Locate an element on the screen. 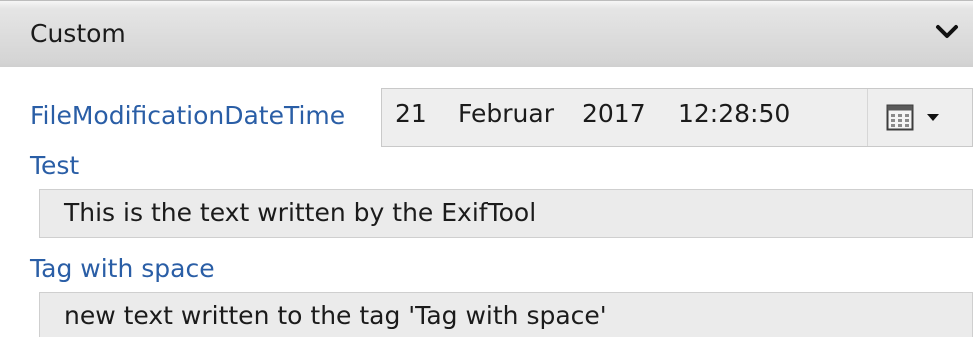  section-title: Custom is located at coordinates (78, 33).